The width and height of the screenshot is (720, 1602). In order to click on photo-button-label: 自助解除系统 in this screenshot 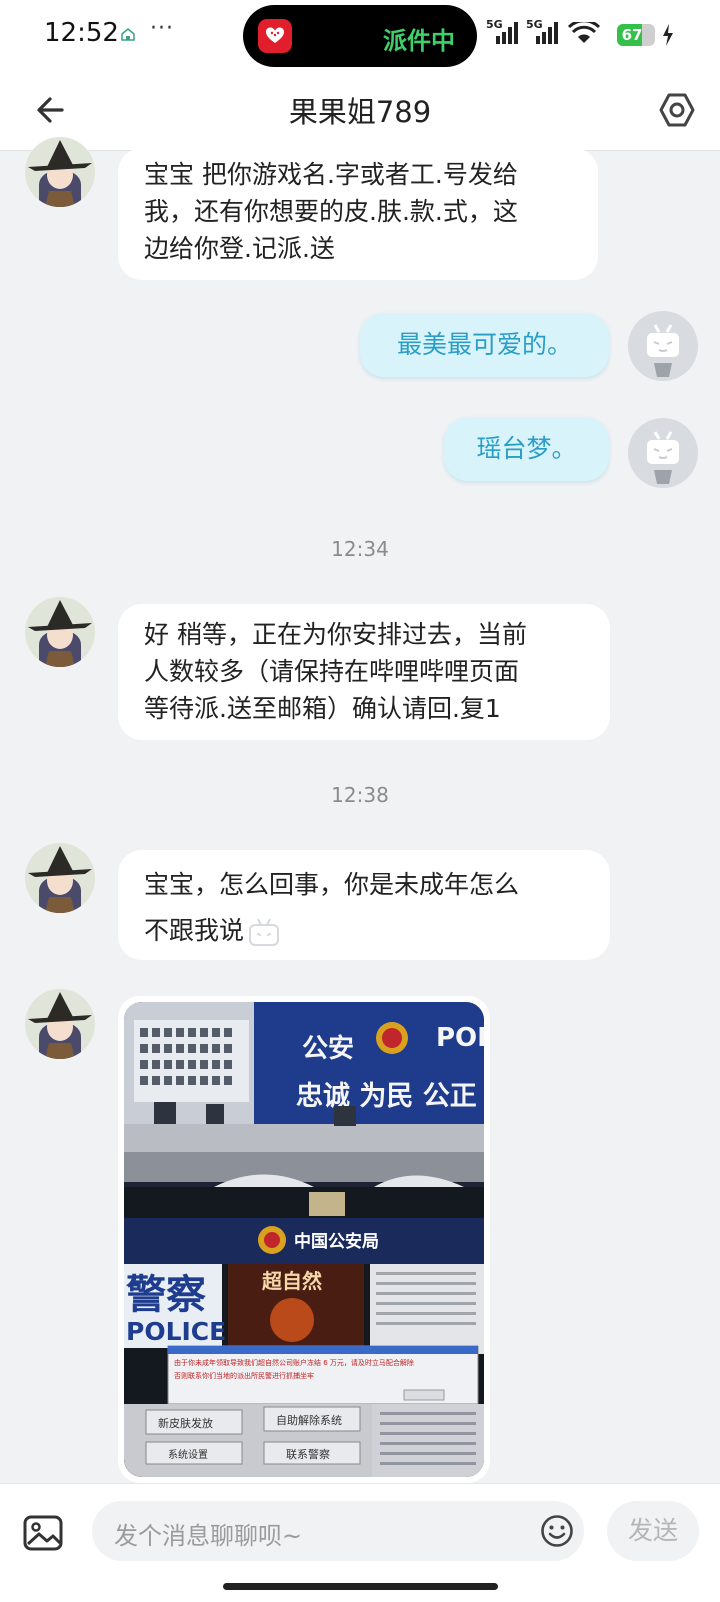, I will do `click(309, 1420)`.